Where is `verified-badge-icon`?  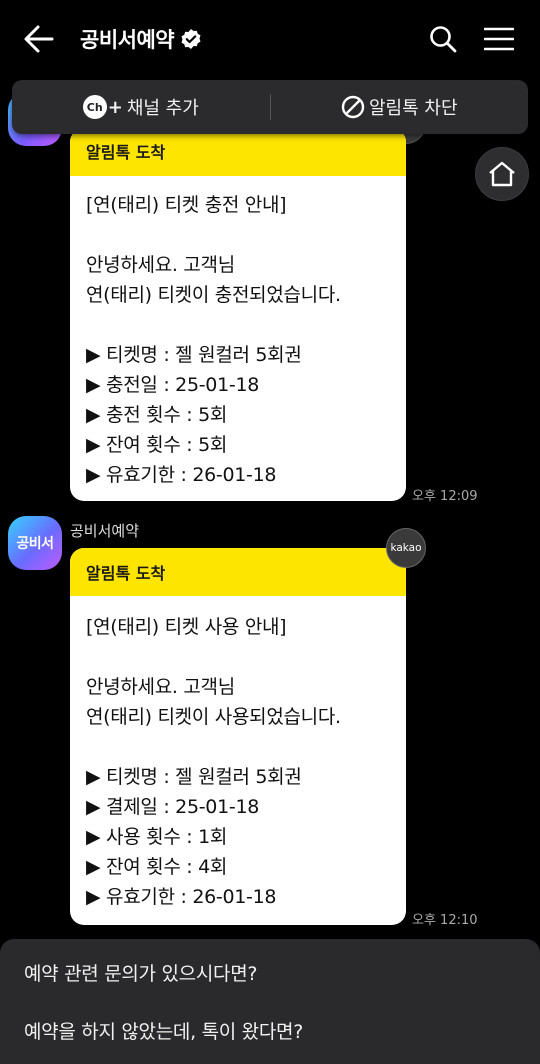
verified-badge-icon is located at coordinates (191, 39).